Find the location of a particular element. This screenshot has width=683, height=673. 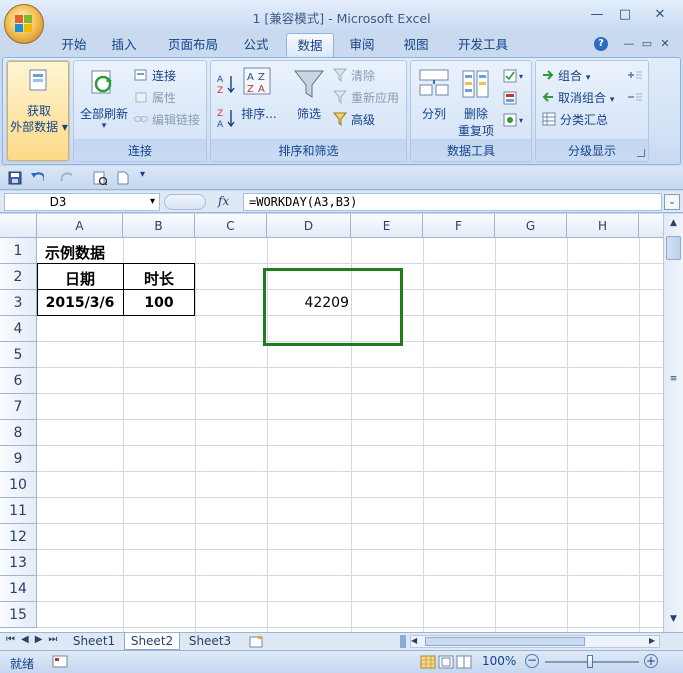

what-if-analysis-icon: ▾ is located at coordinates (515, 120).